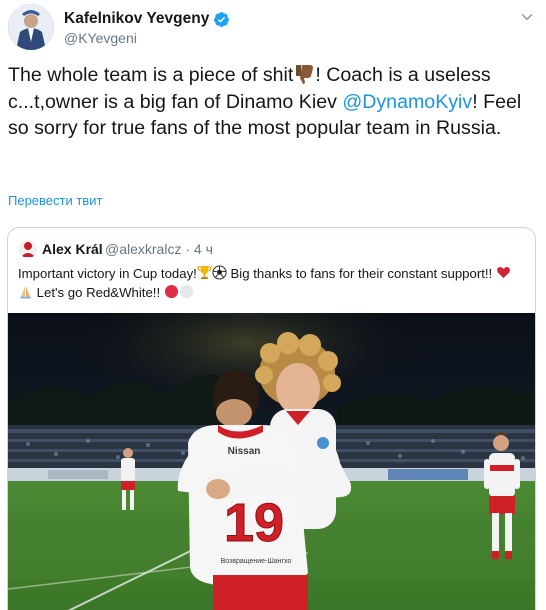 This screenshot has height=610, width=546. I want to click on translate-tweet-link: Перевести твит, so click(55, 200).